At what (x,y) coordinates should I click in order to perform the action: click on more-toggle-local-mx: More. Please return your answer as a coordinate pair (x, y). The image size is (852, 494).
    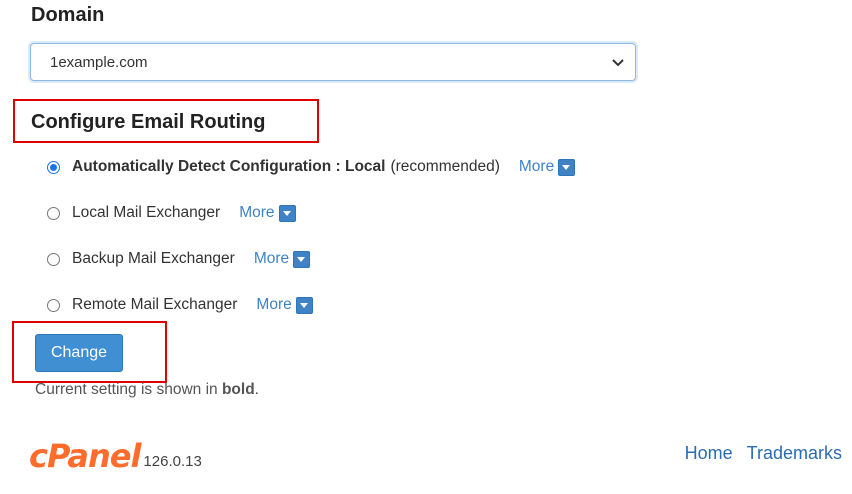
    Looking at the image, I should click on (267, 213).